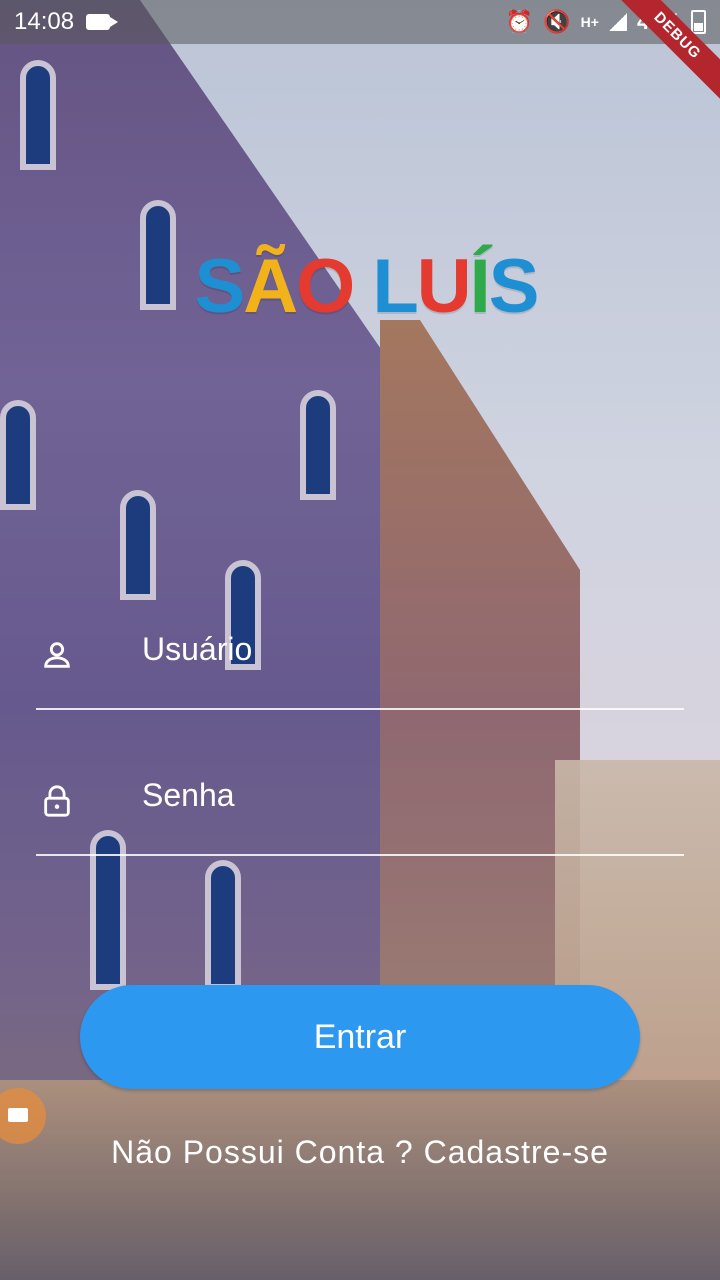  Describe the element at coordinates (589, 22) in the screenshot. I see `network-type: H+` at that location.